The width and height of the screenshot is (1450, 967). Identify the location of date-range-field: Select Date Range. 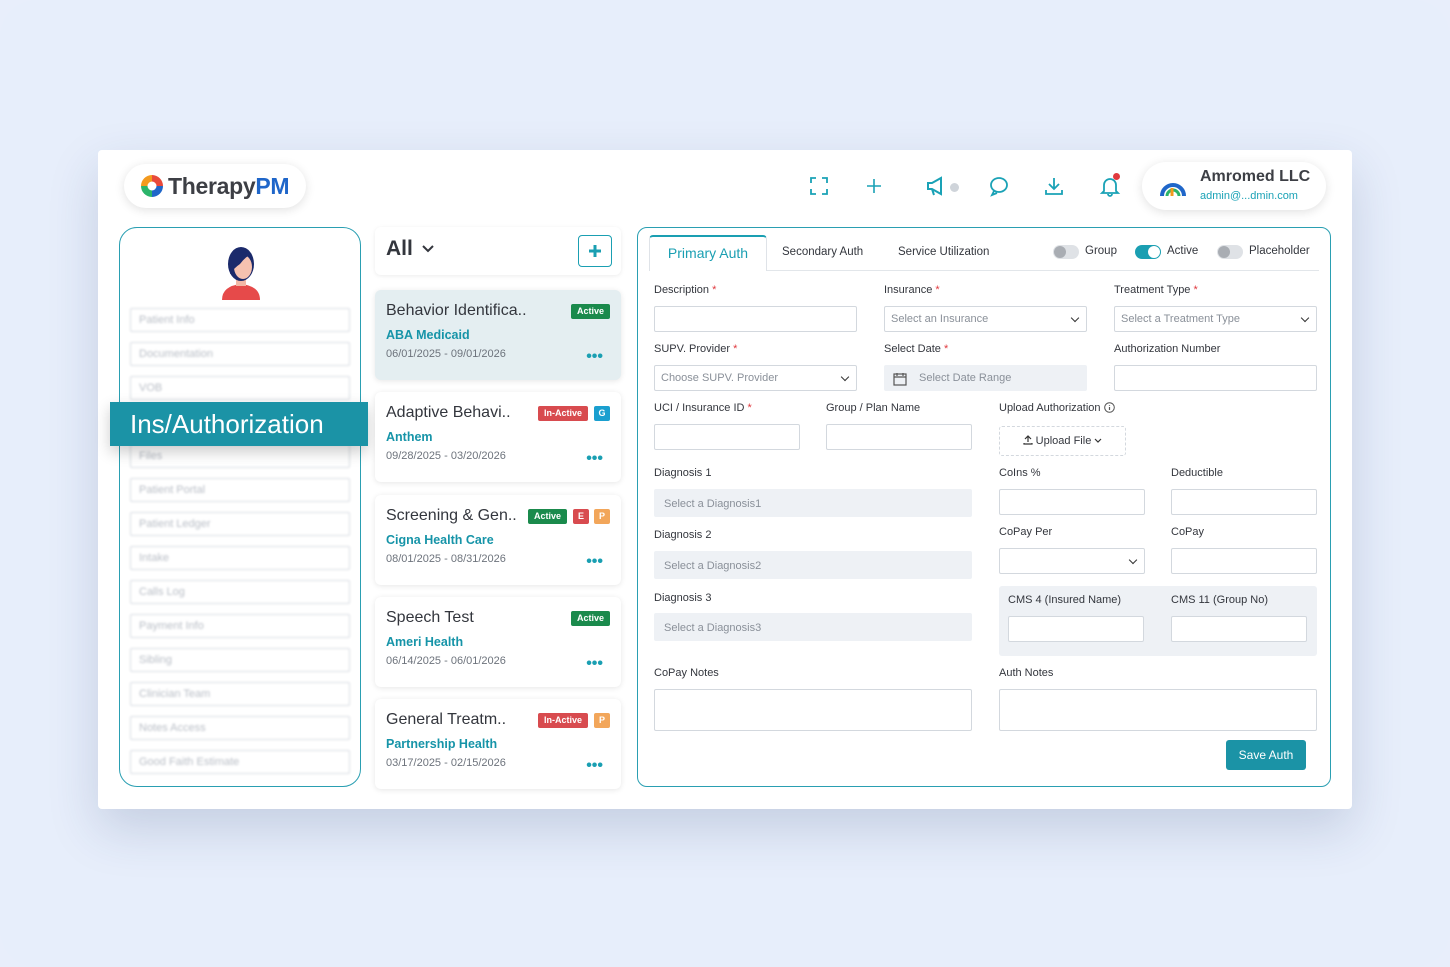
(985, 378).